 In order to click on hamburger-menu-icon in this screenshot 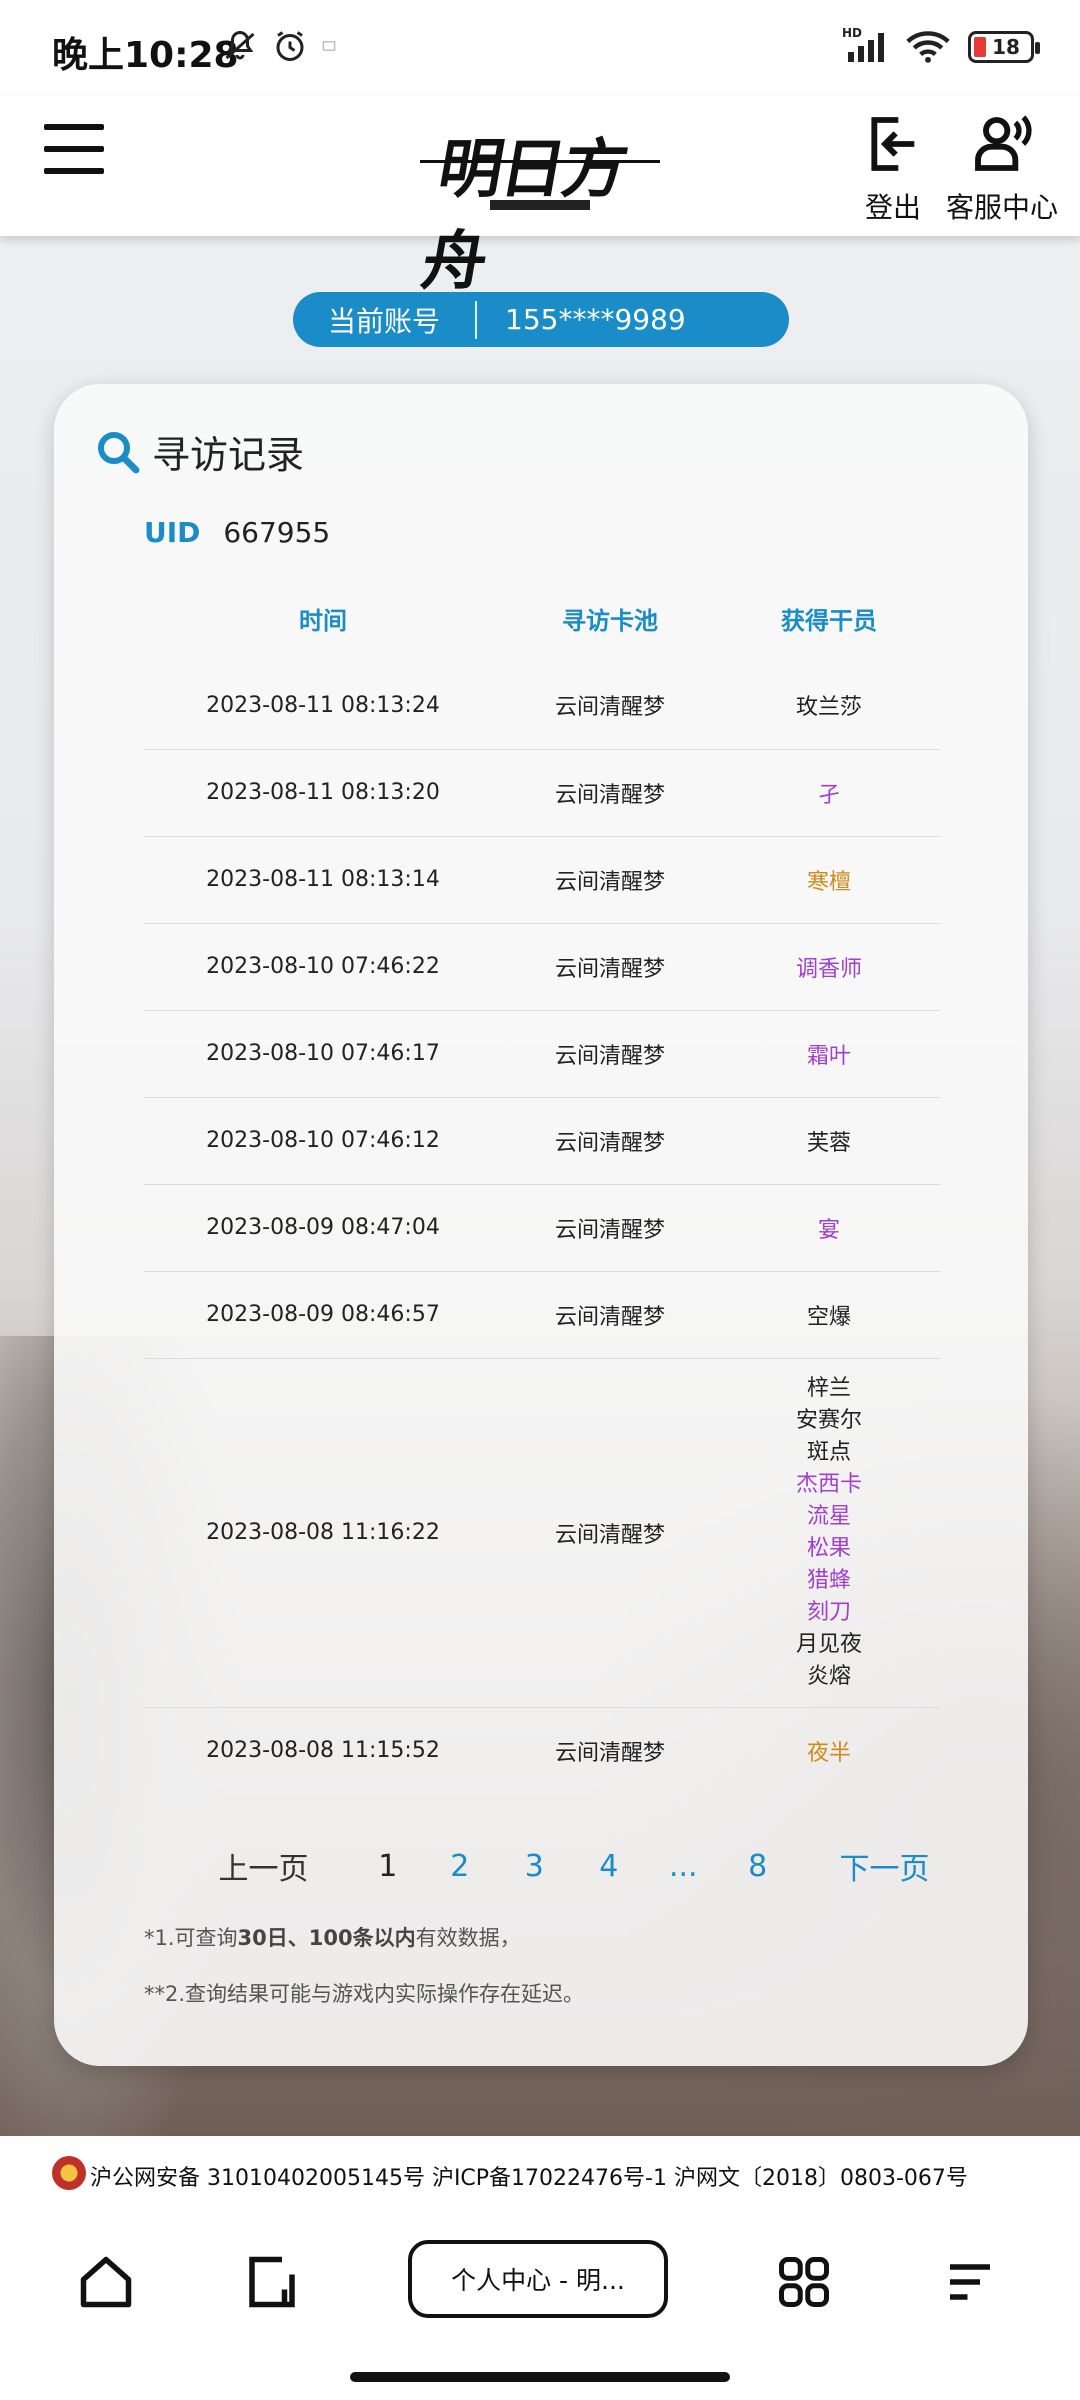, I will do `click(74, 149)`.